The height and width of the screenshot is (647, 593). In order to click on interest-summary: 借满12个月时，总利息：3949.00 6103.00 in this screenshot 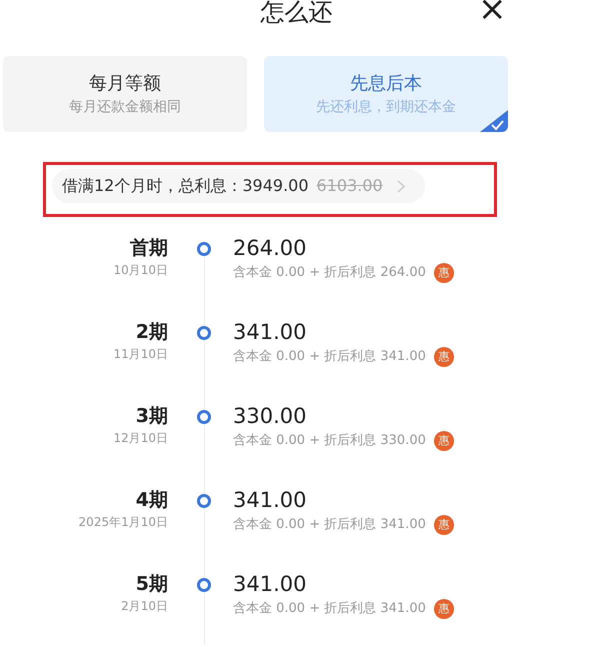, I will do `click(238, 186)`.